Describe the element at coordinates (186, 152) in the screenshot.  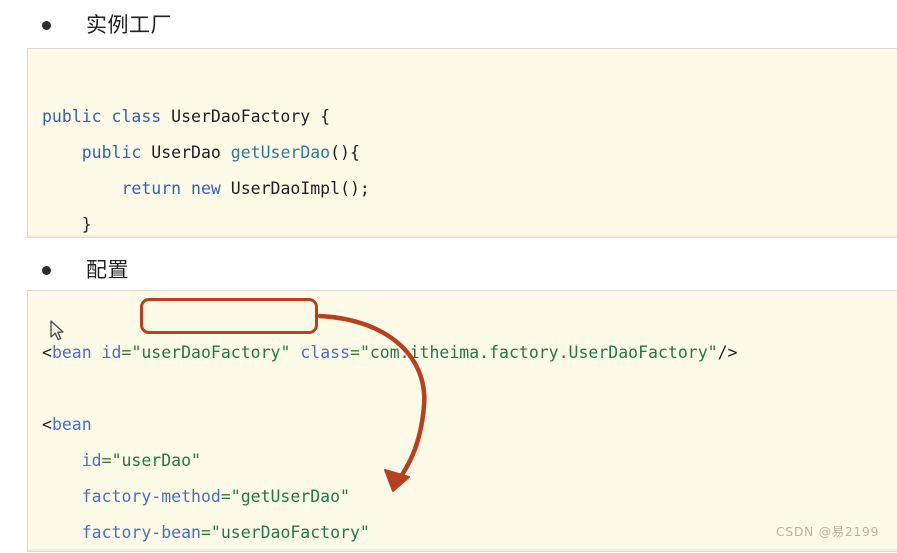
I see `token-type-userdao: UserDao` at that location.